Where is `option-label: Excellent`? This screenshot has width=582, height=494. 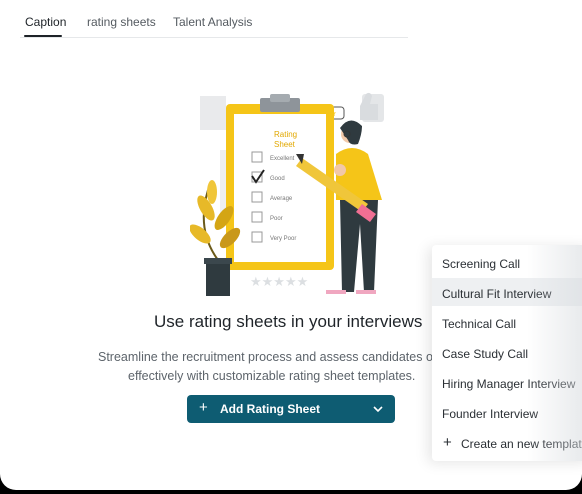
option-label: Excellent is located at coordinates (282, 159).